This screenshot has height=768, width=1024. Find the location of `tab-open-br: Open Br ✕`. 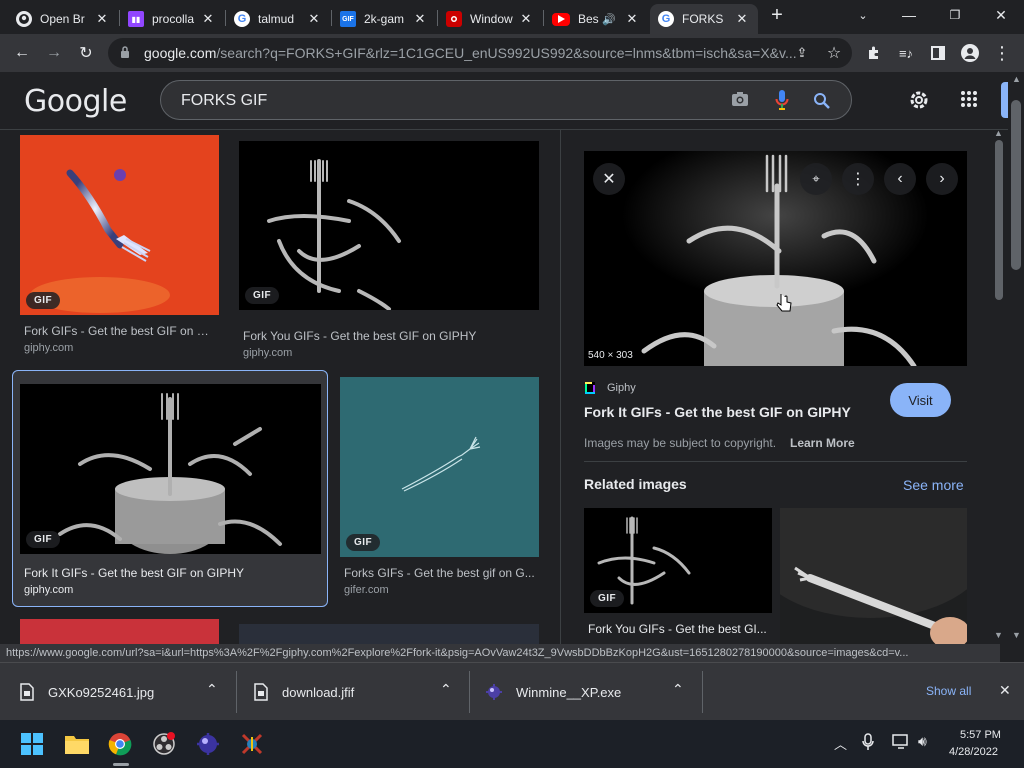

tab-open-br: Open Br ✕ is located at coordinates (63, 19).